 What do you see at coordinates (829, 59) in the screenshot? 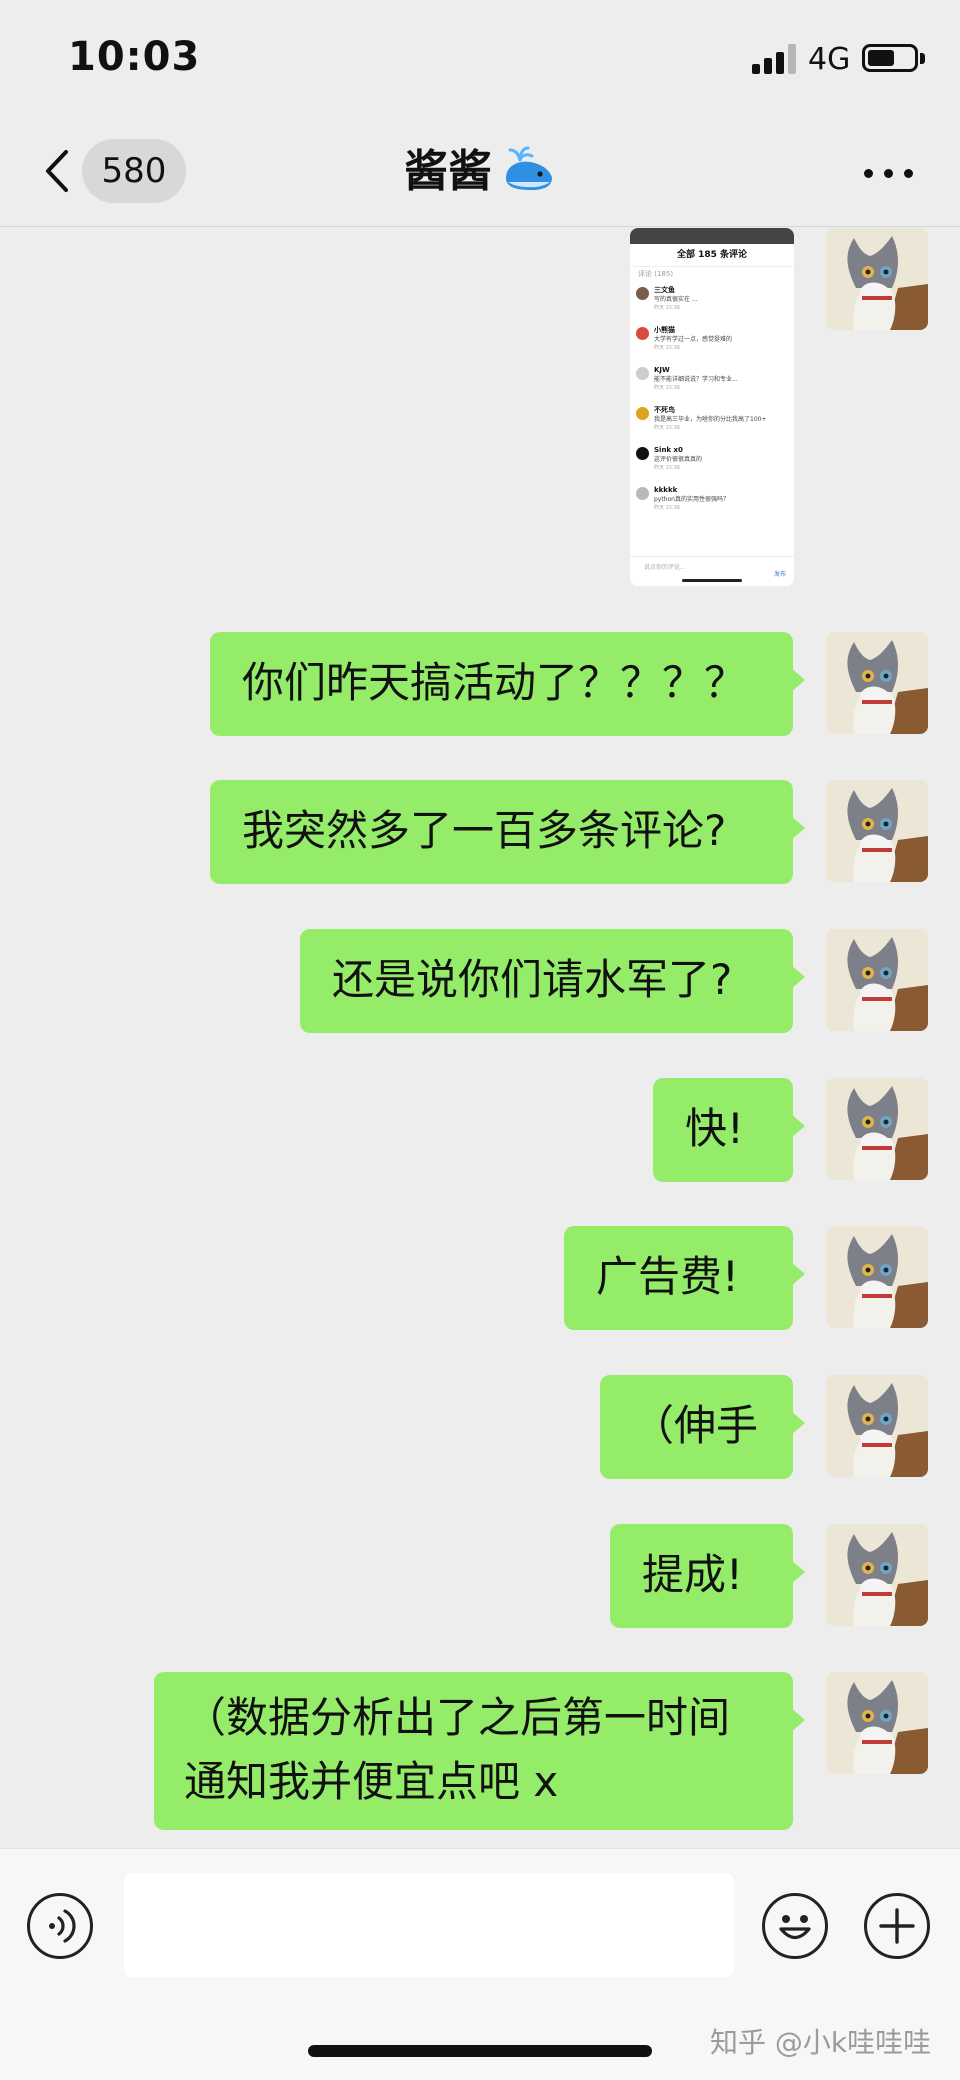
I see `network-type: 4G` at bounding box center [829, 59].